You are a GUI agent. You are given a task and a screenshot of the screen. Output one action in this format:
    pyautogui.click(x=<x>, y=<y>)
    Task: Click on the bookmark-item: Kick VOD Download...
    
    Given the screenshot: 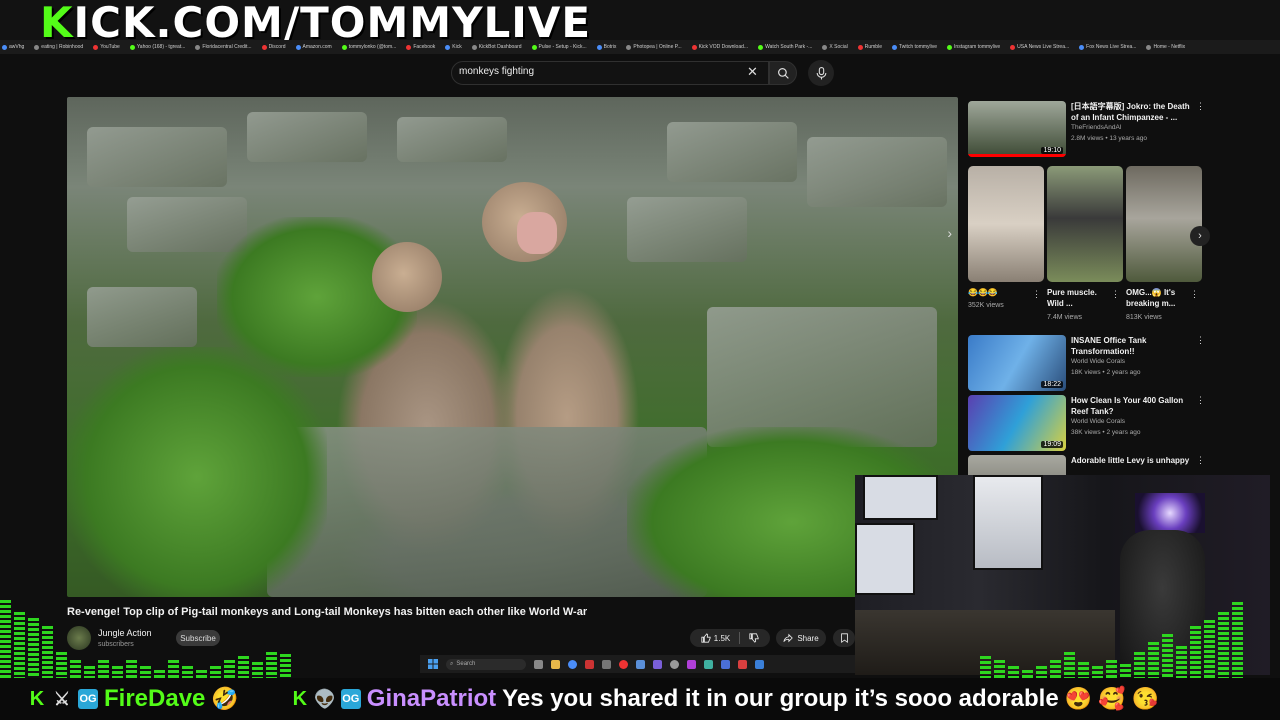 What is the action you would take?
    pyautogui.click(x=719, y=47)
    